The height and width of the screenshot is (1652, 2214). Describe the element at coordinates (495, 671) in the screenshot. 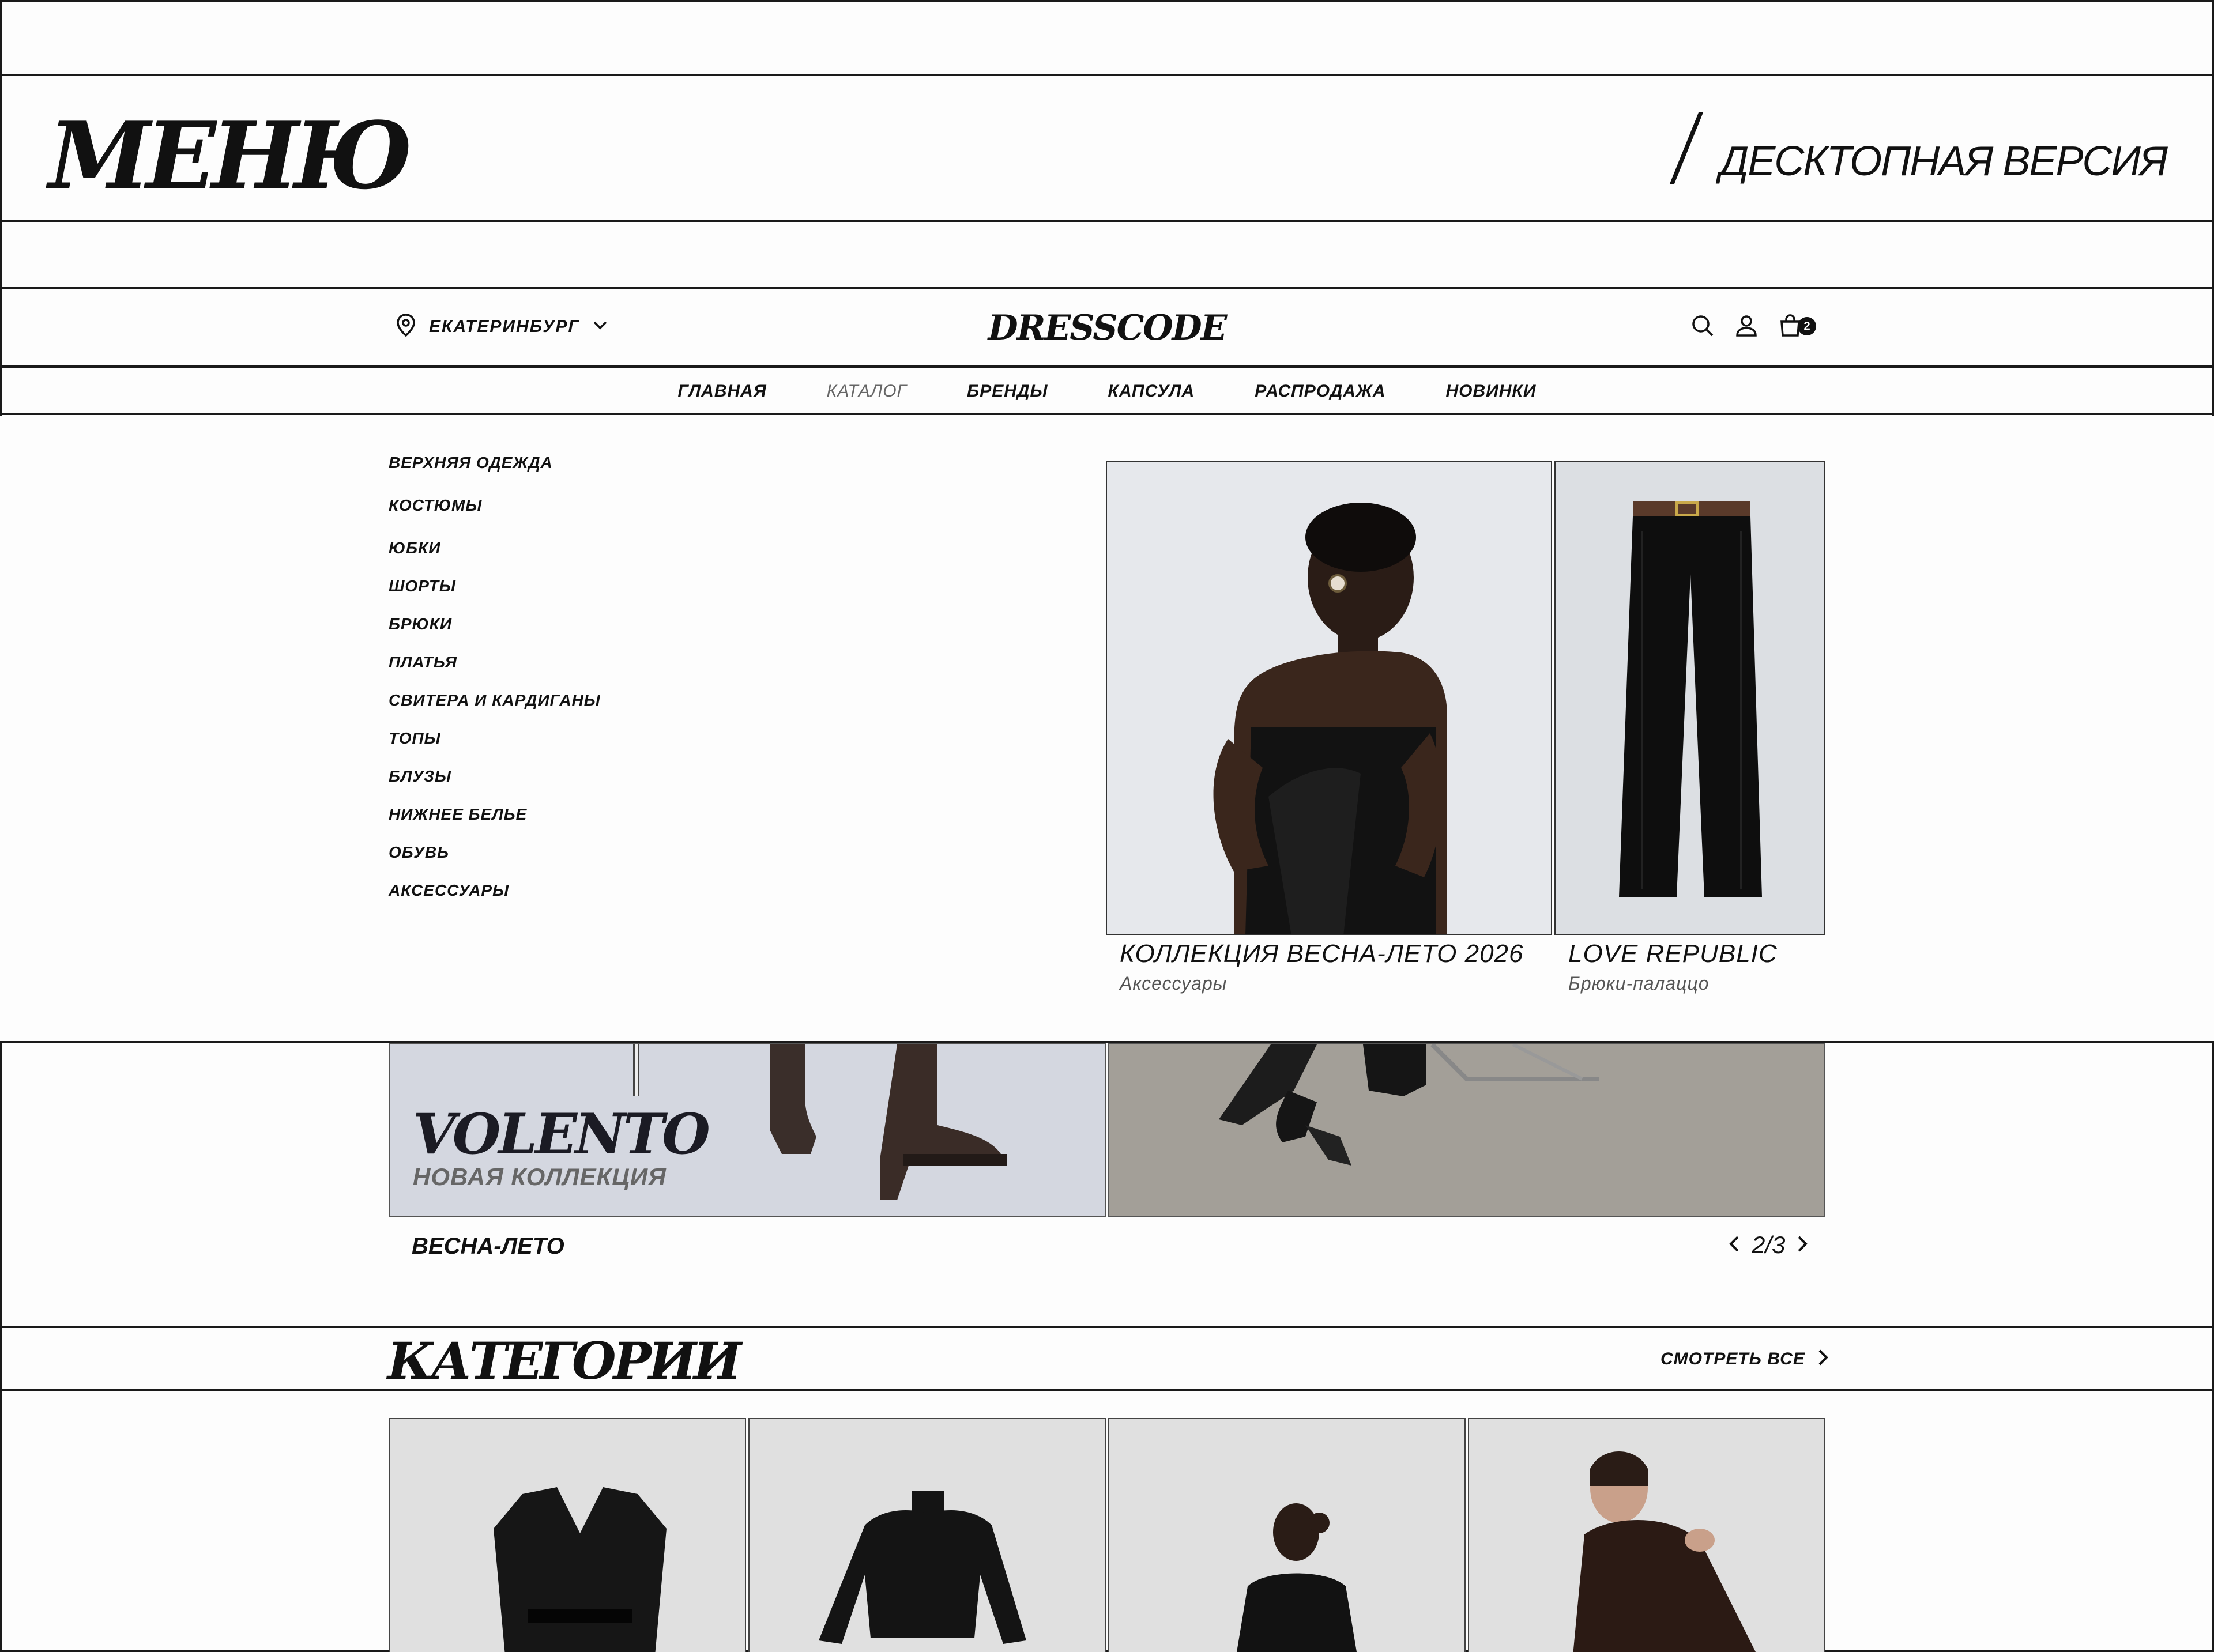

I see `category-item: ПЛАТЬЯ` at that location.